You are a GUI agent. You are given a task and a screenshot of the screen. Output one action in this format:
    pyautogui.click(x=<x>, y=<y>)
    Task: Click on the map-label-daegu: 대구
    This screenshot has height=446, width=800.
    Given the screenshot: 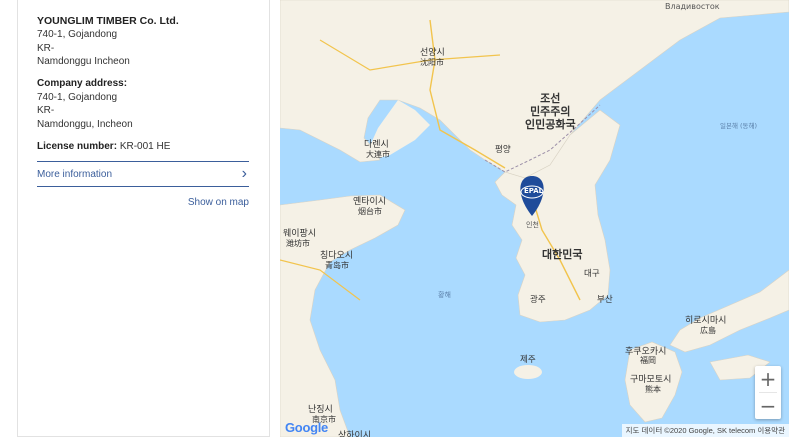 What is the action you would take?
    pyautogui.click(x=592, y=274)
    